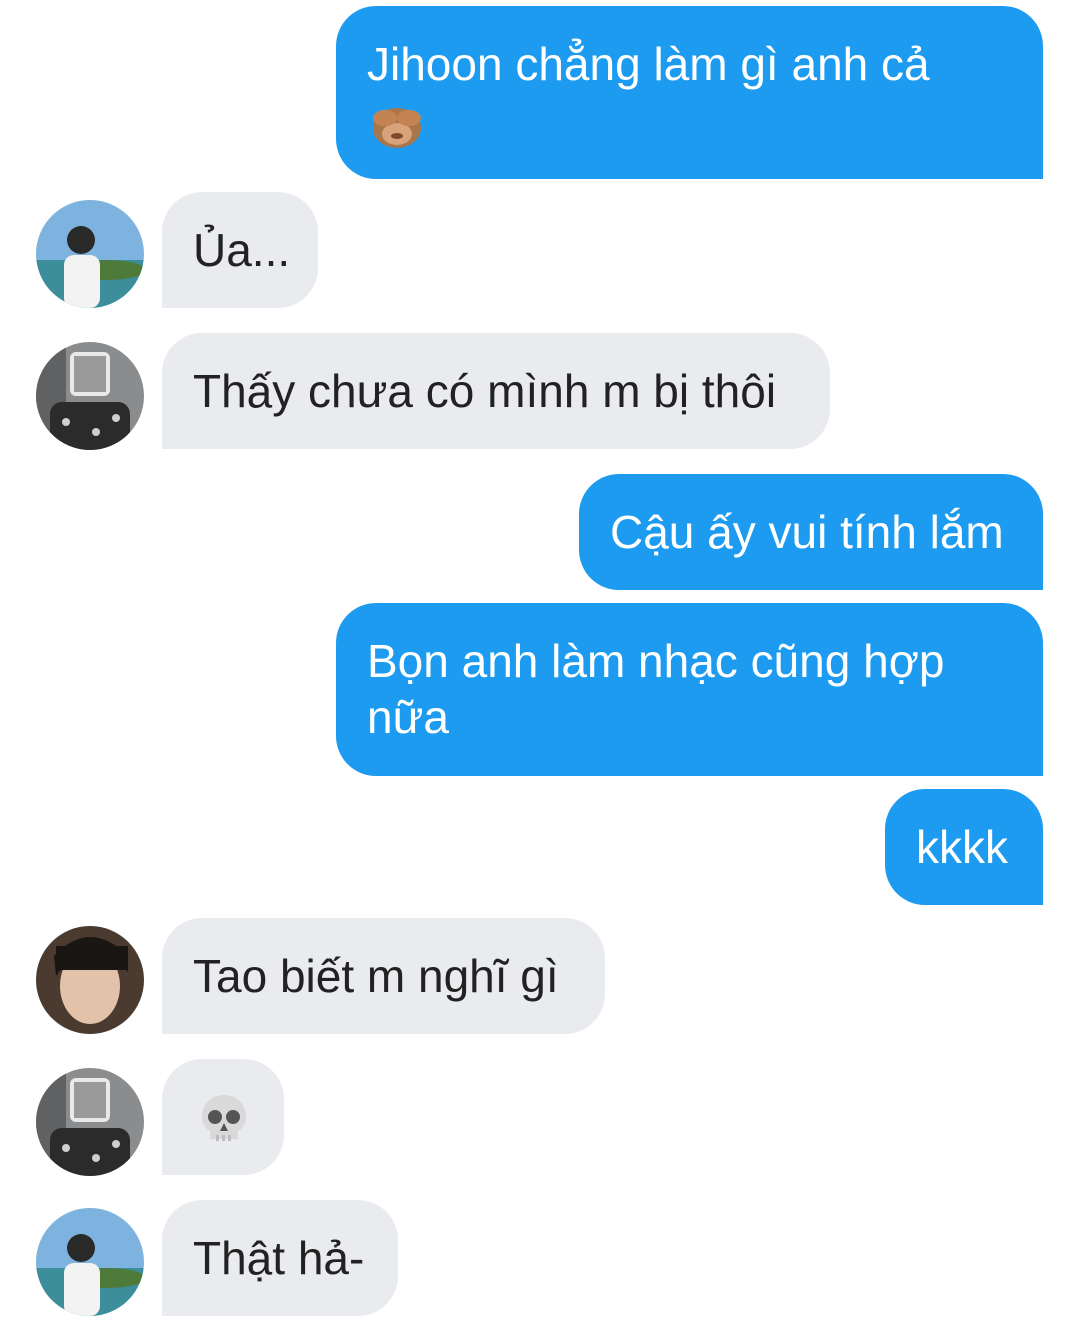 This screenshot has height=1321, width=1080. I want to click on message-text: Jihoon chẳng làm gì anh cả, so click(648, 64).